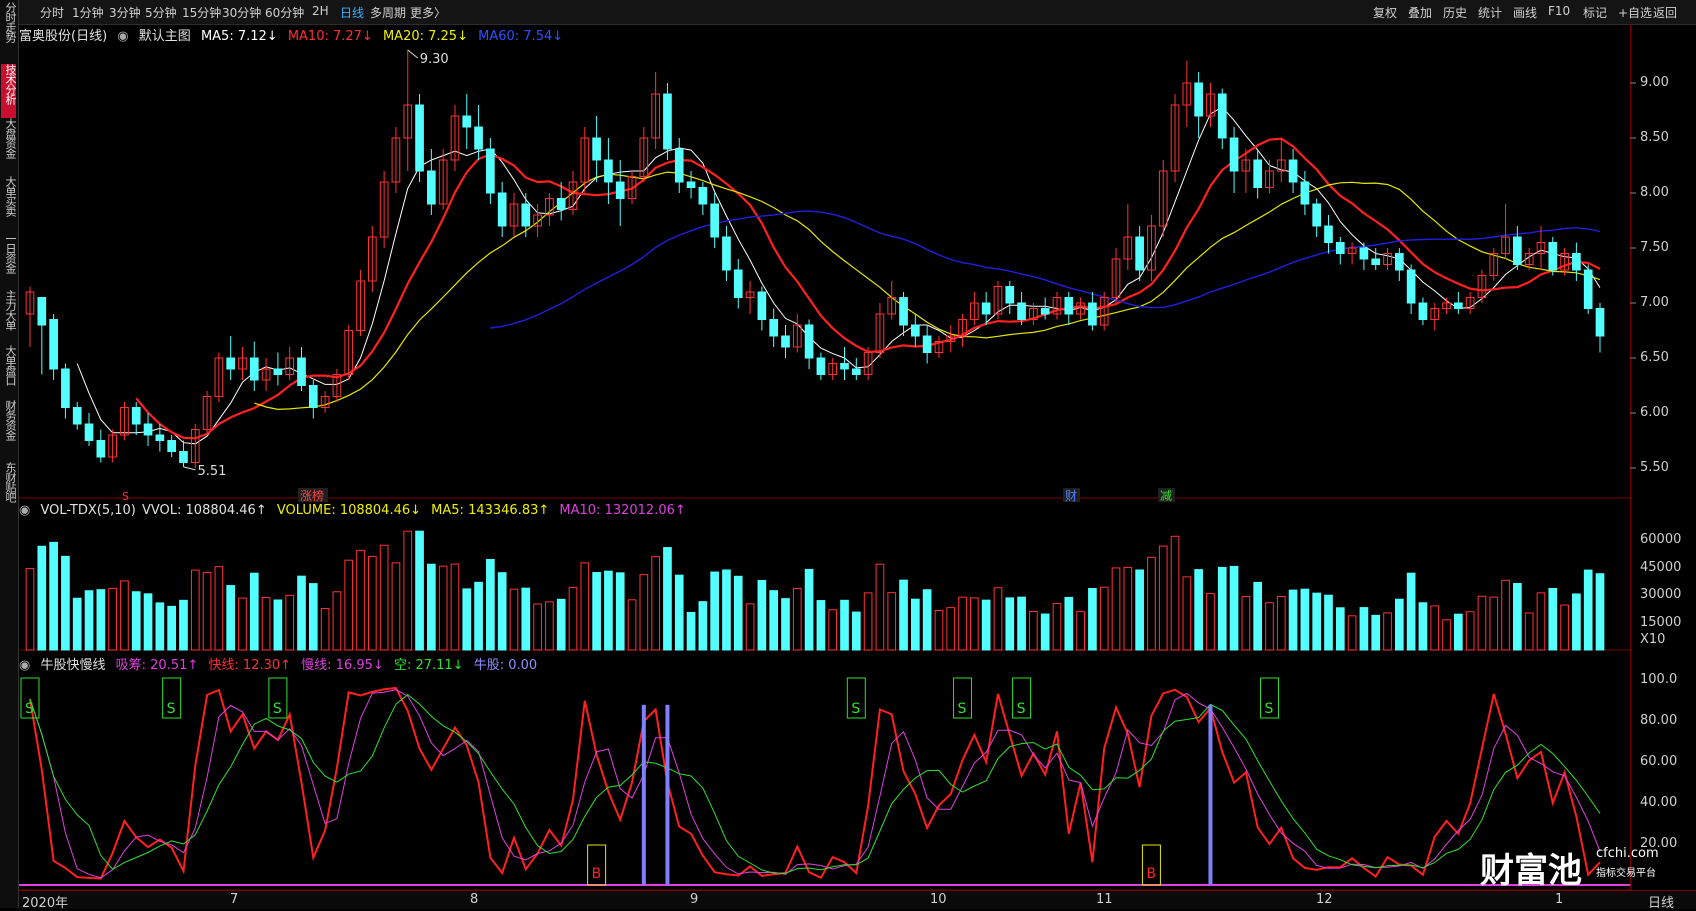  Describe the element at coordinates (1653, 639) in the screenshot. I see `volume-unit-label: X10` at that location.